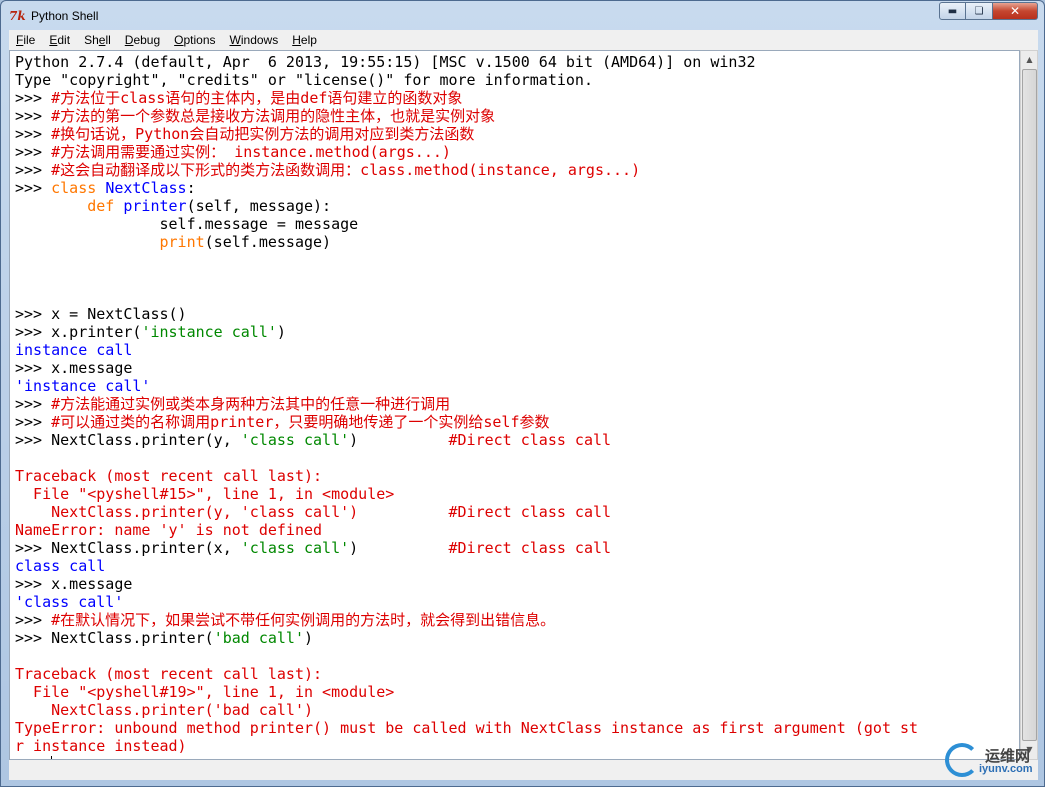 The image size is (1045, 787). What do you see at coordinates (59, 40) in the screenshot?
I see `menu-item-edit: Edit` at bounding box center [59, 40].